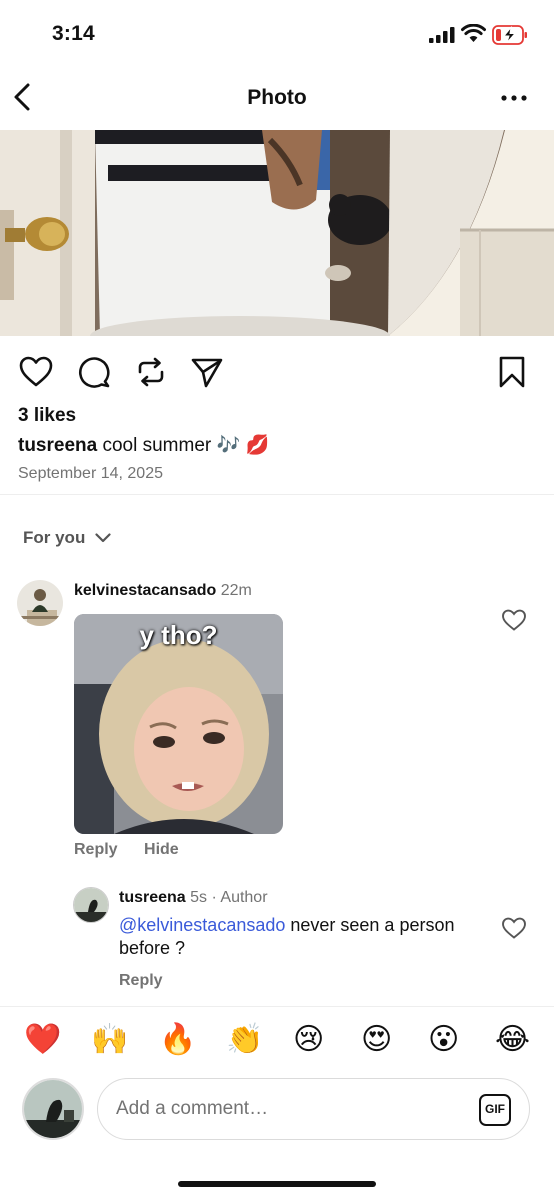 Image resolution: width=554 pixels, height=1200 pixels. Describe the element at coordinates (443, 1040) in the screenshot. I see `emoji-surprised: 😮` at that location.